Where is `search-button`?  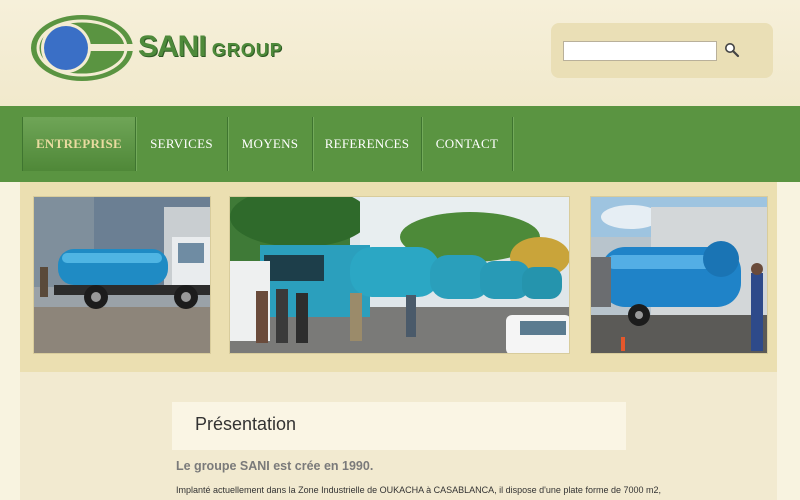 search-button is located at coordinates (732, 51).